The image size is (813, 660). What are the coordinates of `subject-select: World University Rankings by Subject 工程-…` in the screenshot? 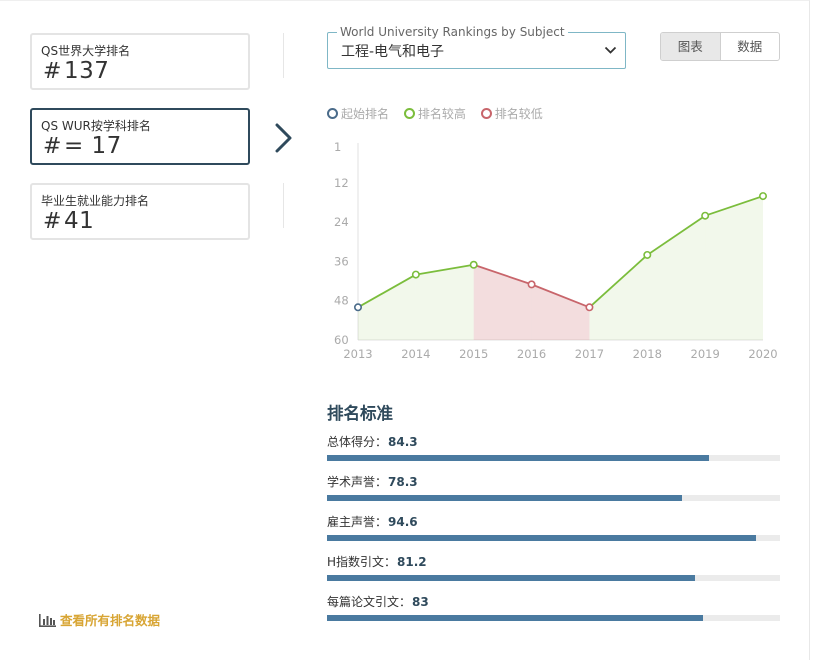 It's located at (476, 47).